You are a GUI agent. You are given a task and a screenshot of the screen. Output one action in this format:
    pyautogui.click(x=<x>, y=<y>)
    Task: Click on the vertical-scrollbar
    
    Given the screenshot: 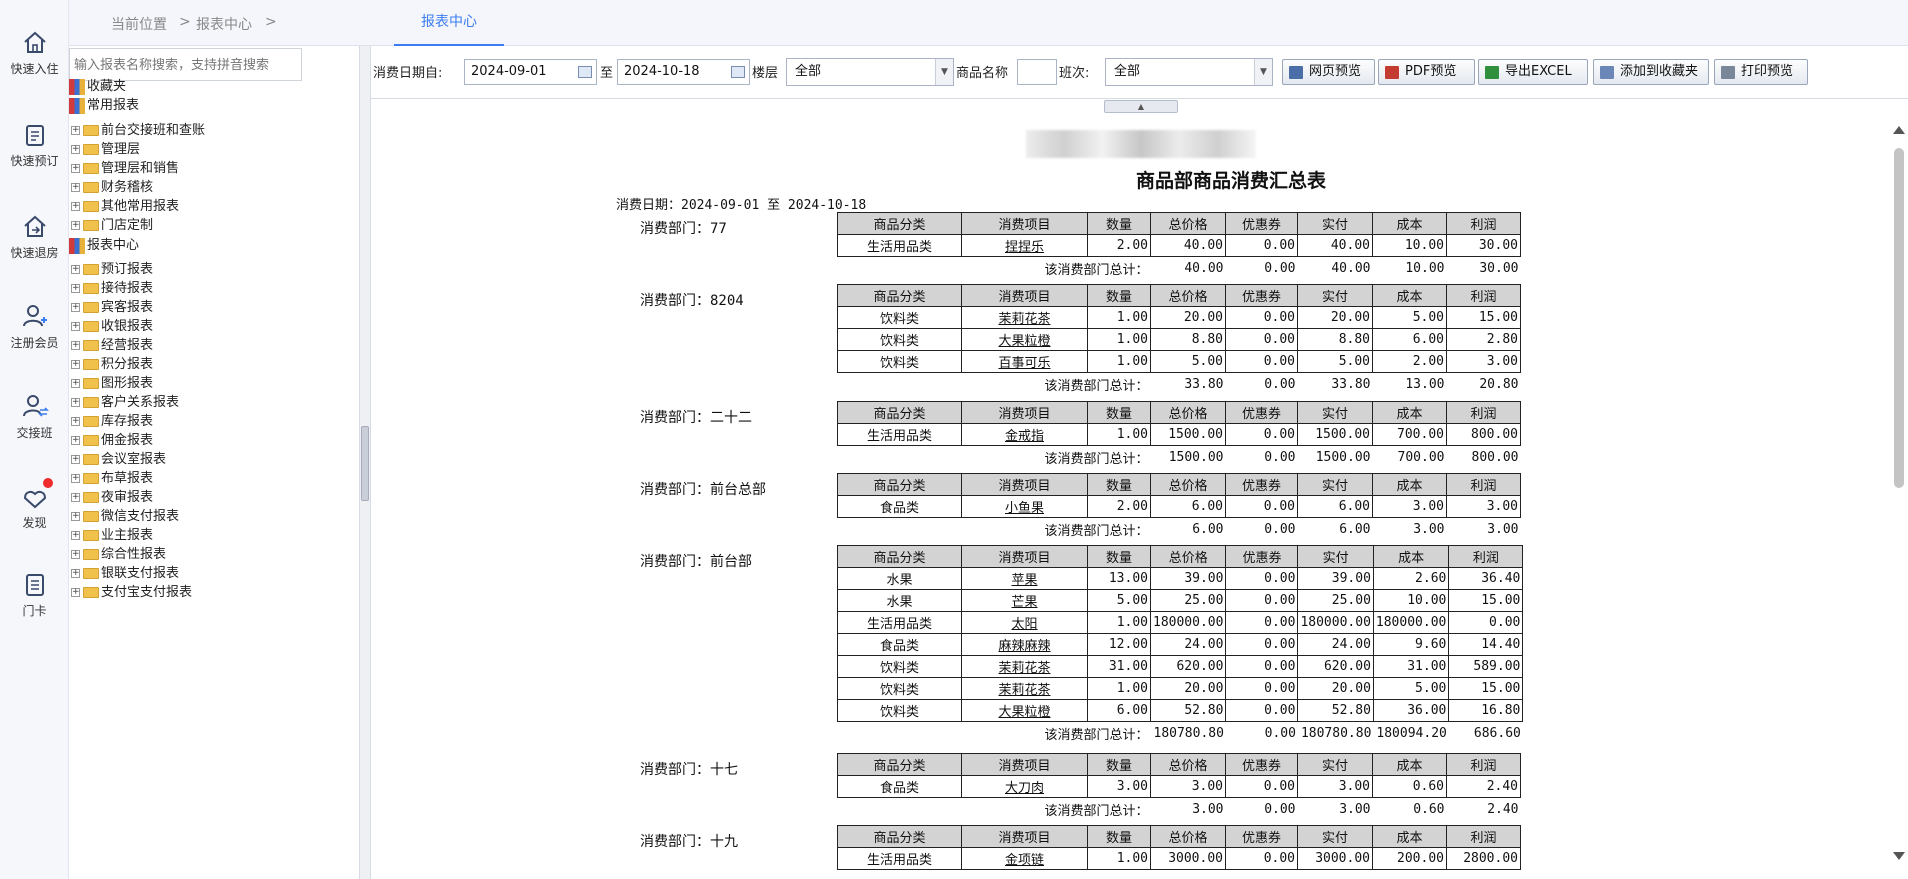 What is the action you would take?
    pyautogui.click(x=1898, y=492)
    